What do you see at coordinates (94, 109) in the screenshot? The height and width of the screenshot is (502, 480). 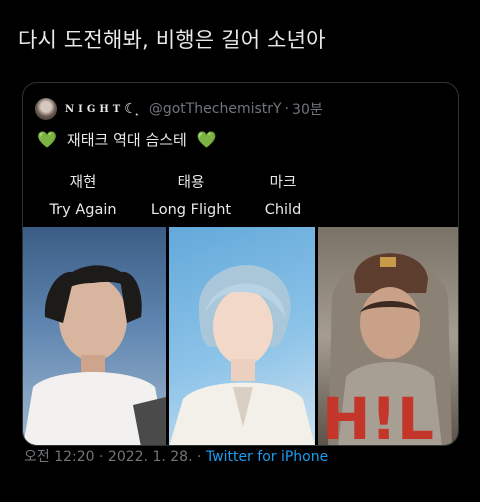 I see `quoted-display-name: NIGHT` at bounding box center [94, 109].